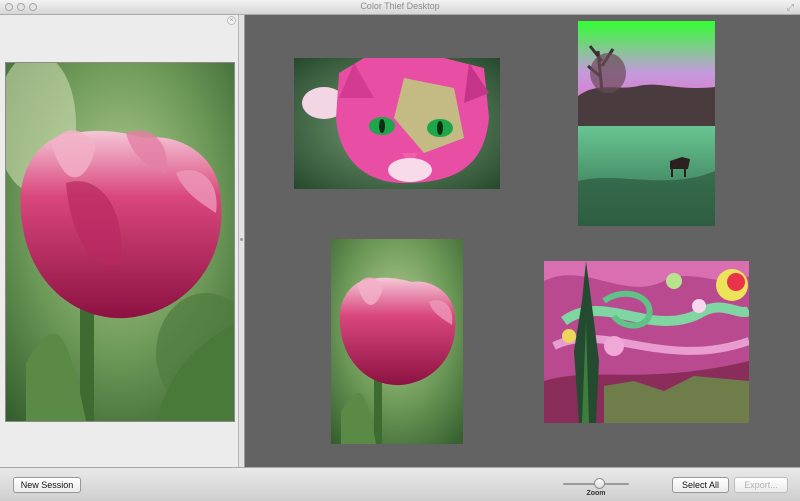 The width and height of the screenshot is (800, 501). What do you see at coordinates (241, 239) in the screenshot?
I see `divider-handle-icon` at bounding box center [241, 239].